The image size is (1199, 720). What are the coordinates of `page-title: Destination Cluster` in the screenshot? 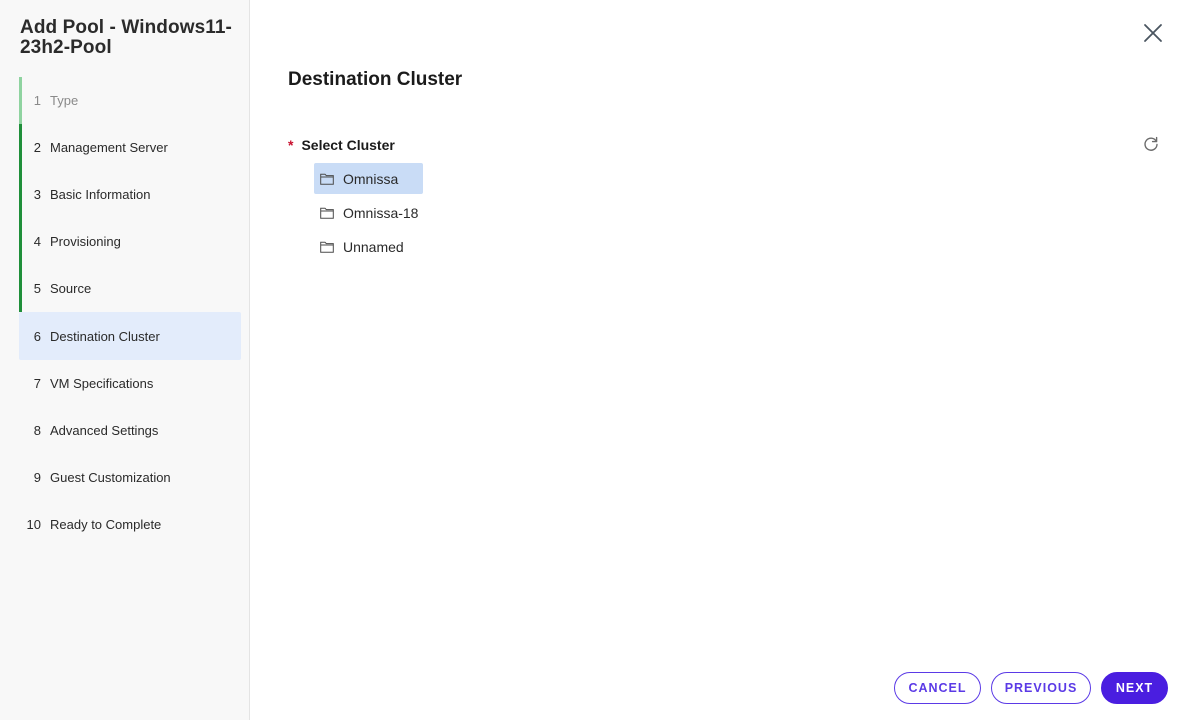 It's located at (375, 79).